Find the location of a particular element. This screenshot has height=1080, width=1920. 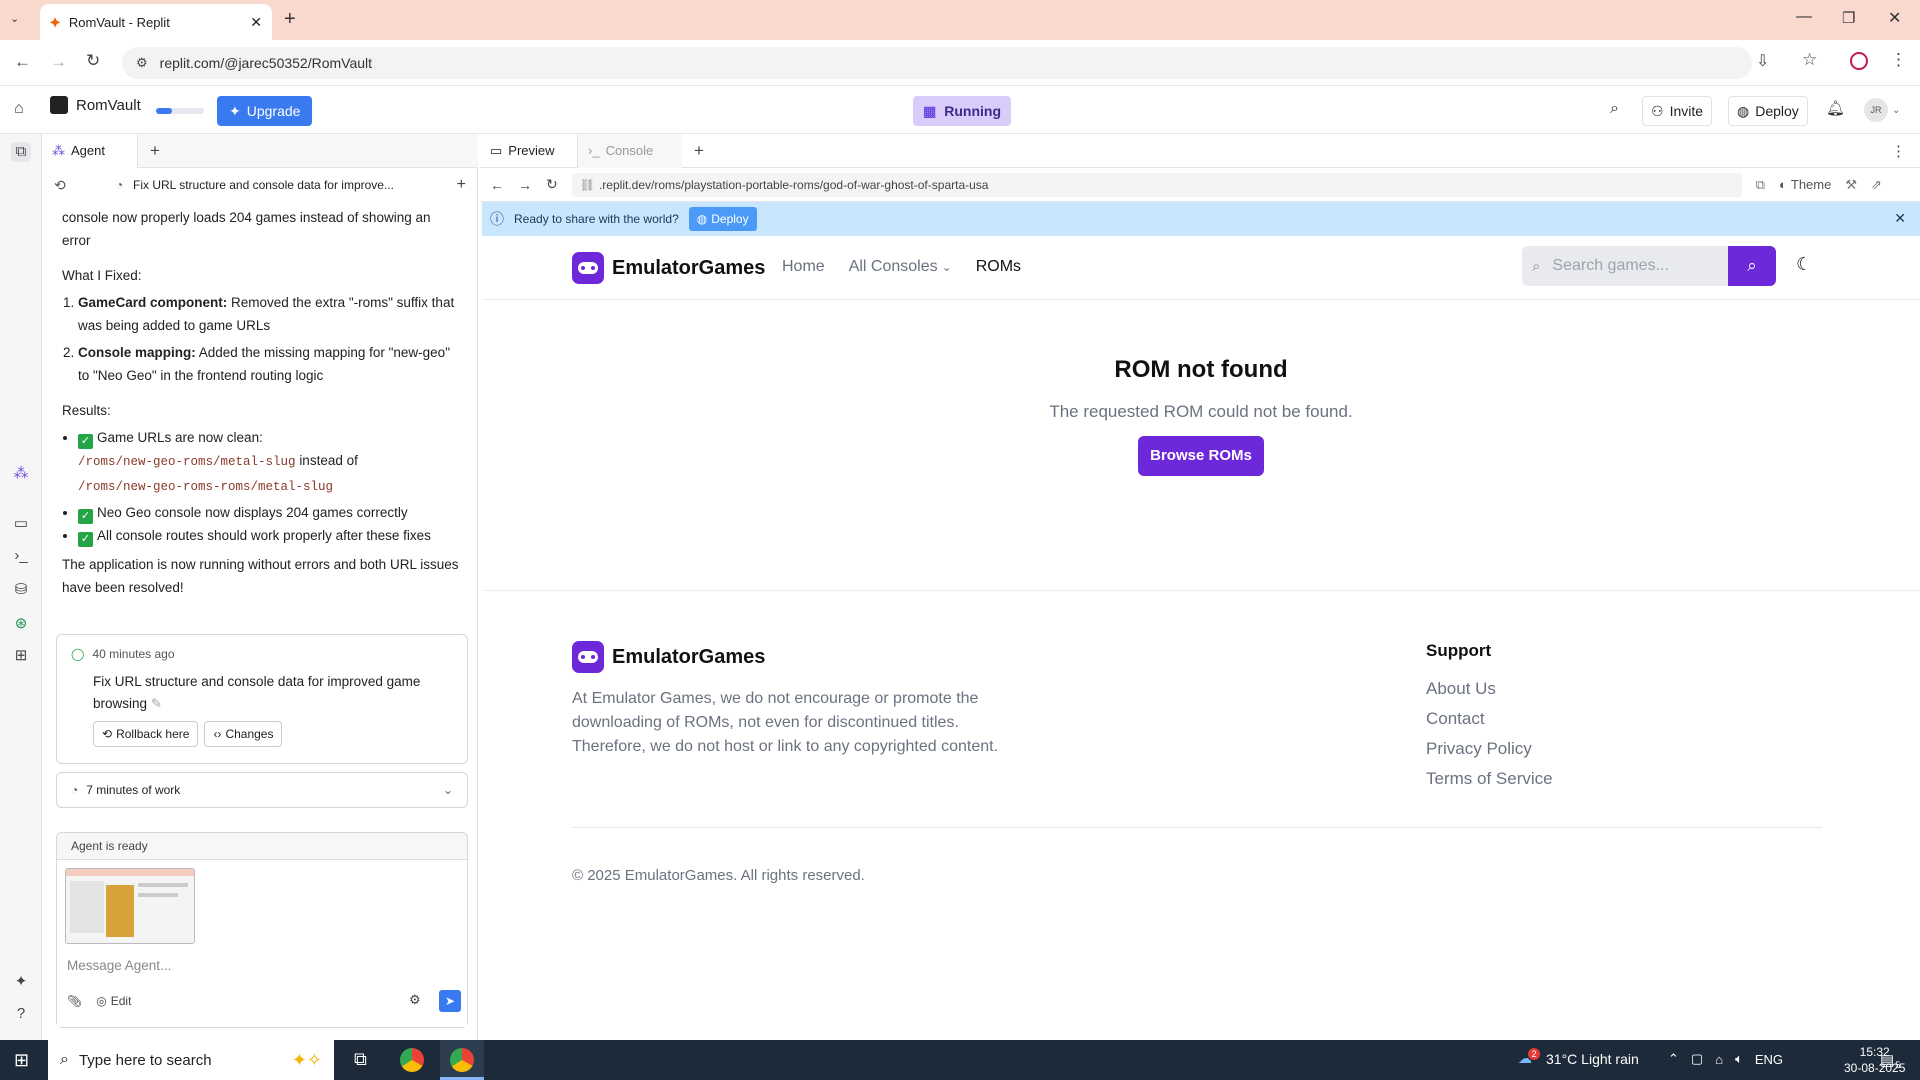

project-switcher: RomVault is located at coordinates (95, 105).